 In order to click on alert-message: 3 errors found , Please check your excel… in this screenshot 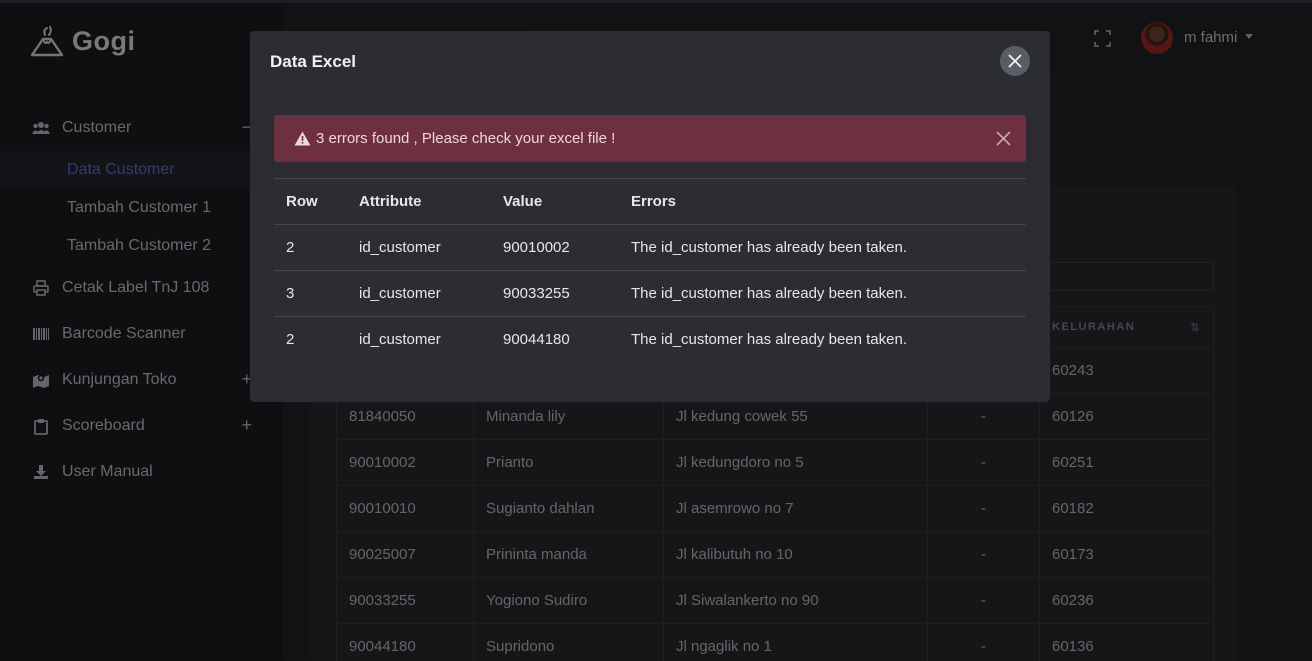, I will do `click(466, 138)`.